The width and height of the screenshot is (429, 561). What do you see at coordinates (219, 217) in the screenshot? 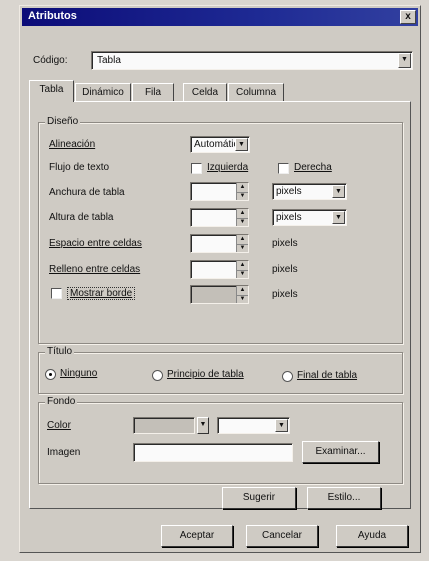
I see `altura-input: ▲ ▼` at bounding box center [219, 217].